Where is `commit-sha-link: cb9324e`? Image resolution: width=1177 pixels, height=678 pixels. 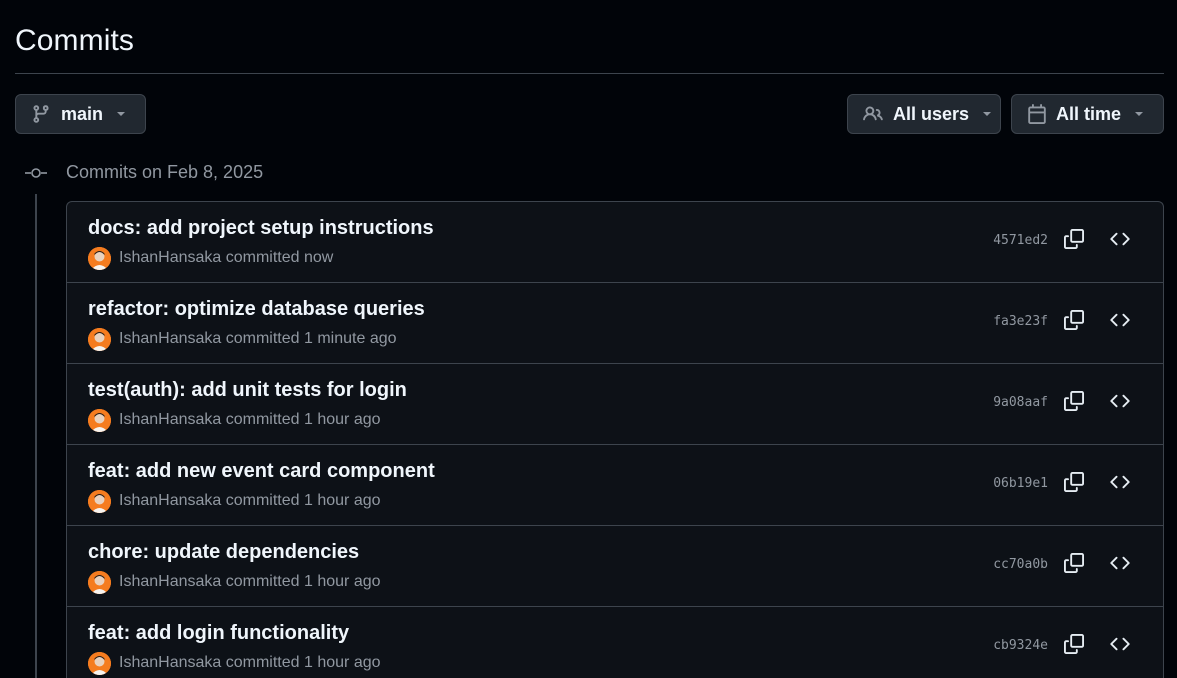 commit-sha-link: cb9324e is located at coordinates (1020, 645).